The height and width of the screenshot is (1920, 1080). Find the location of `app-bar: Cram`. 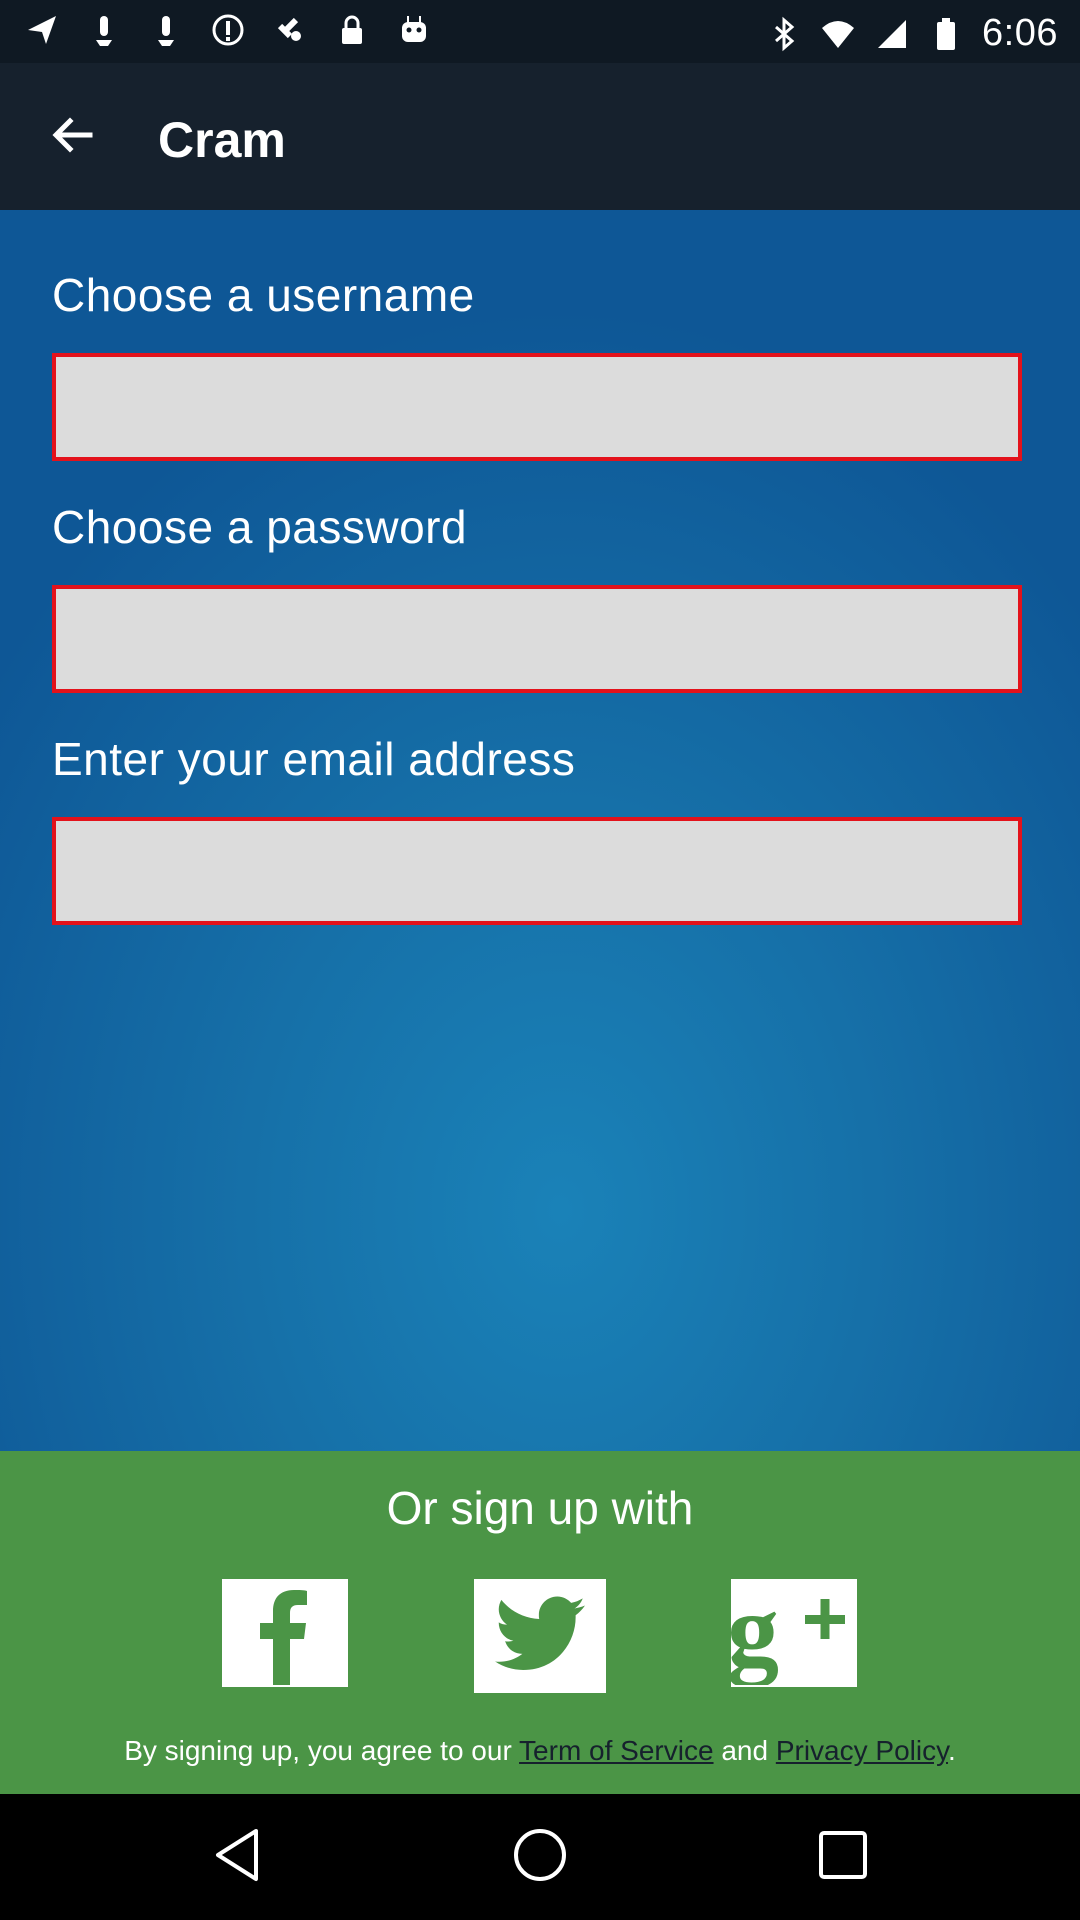

app-bar: Cram is located at coordinates (540, 136).